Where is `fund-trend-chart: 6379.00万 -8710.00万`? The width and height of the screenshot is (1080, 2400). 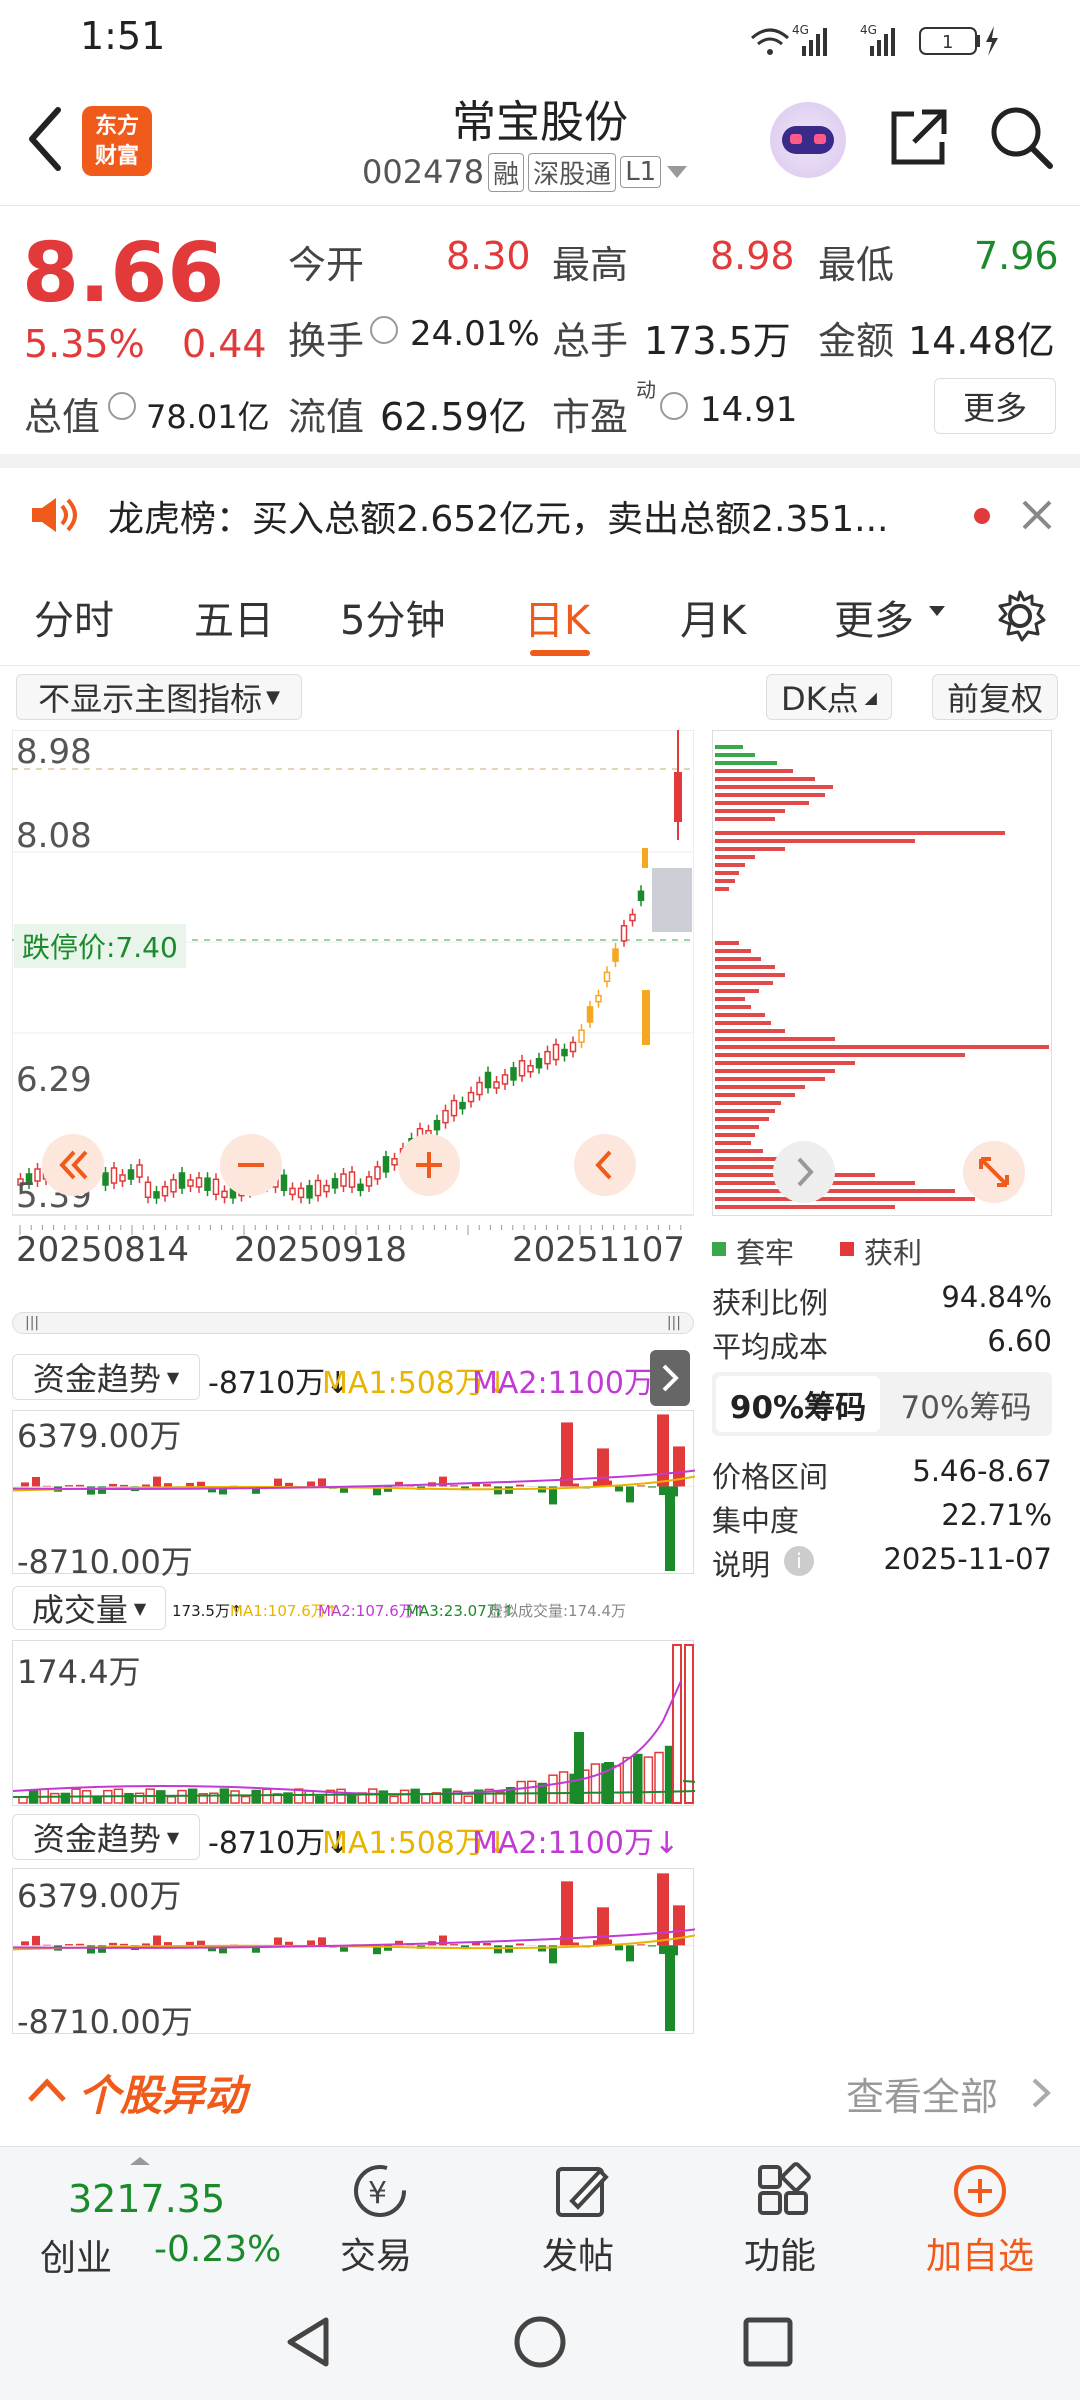
fund-trend-chart: 6379.00万 -8710.00万 is located at coordinates (354, 1495).